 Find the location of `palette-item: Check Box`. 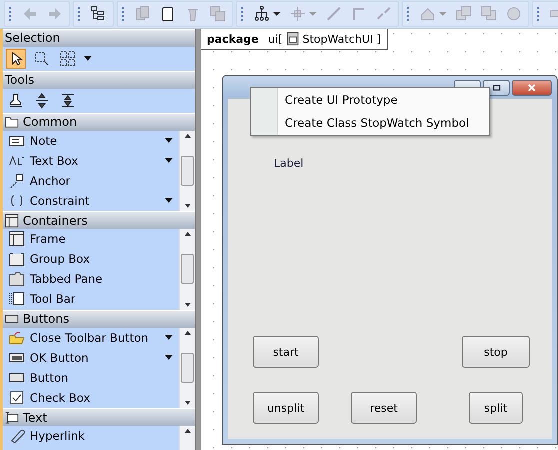

palette-item: Check Box is located at coordinates (91, 398).